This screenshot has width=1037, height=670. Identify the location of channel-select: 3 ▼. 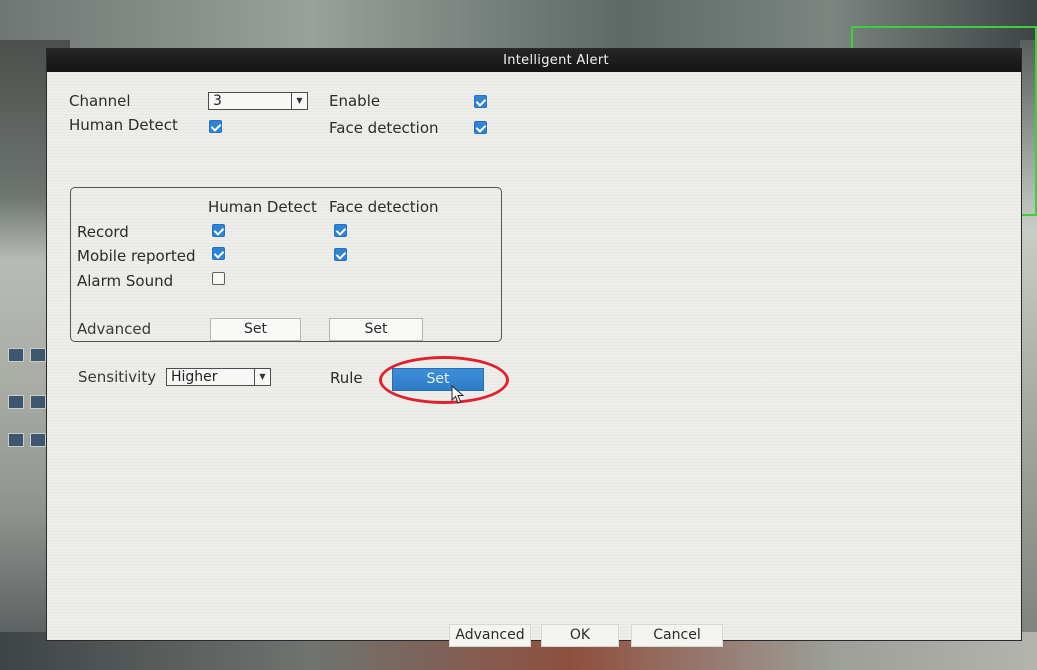
(258, 101).